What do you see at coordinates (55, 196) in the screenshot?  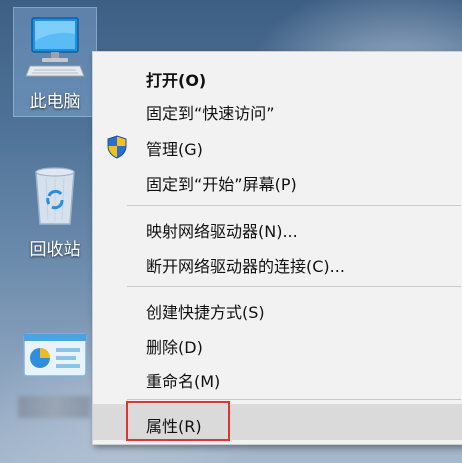 I see `recycle-bin-icon` at bounding box center [55, 196].